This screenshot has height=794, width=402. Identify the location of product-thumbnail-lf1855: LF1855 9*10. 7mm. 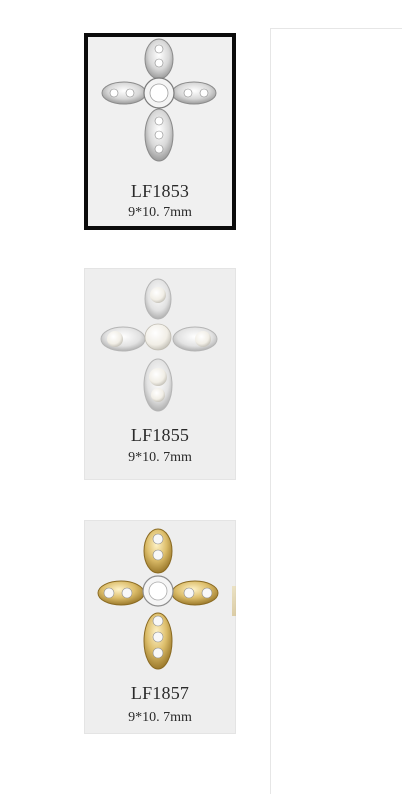
(160, 374).